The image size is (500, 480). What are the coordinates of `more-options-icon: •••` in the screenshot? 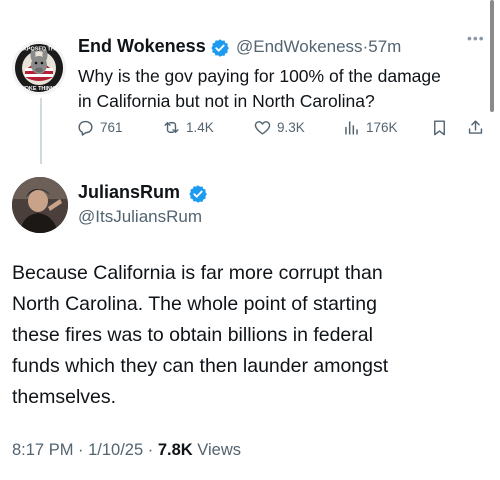 It's located at (476, 38).